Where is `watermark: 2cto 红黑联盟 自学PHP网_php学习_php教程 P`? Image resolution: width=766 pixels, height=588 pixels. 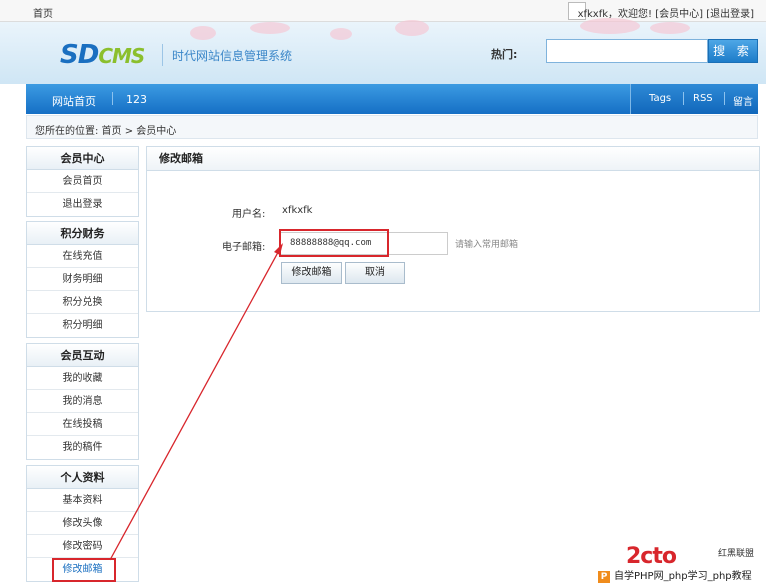 watermark: 2cto 红黑联盟 自学PHP网_php学习_php教程 P is located at coordinates (681, 566).